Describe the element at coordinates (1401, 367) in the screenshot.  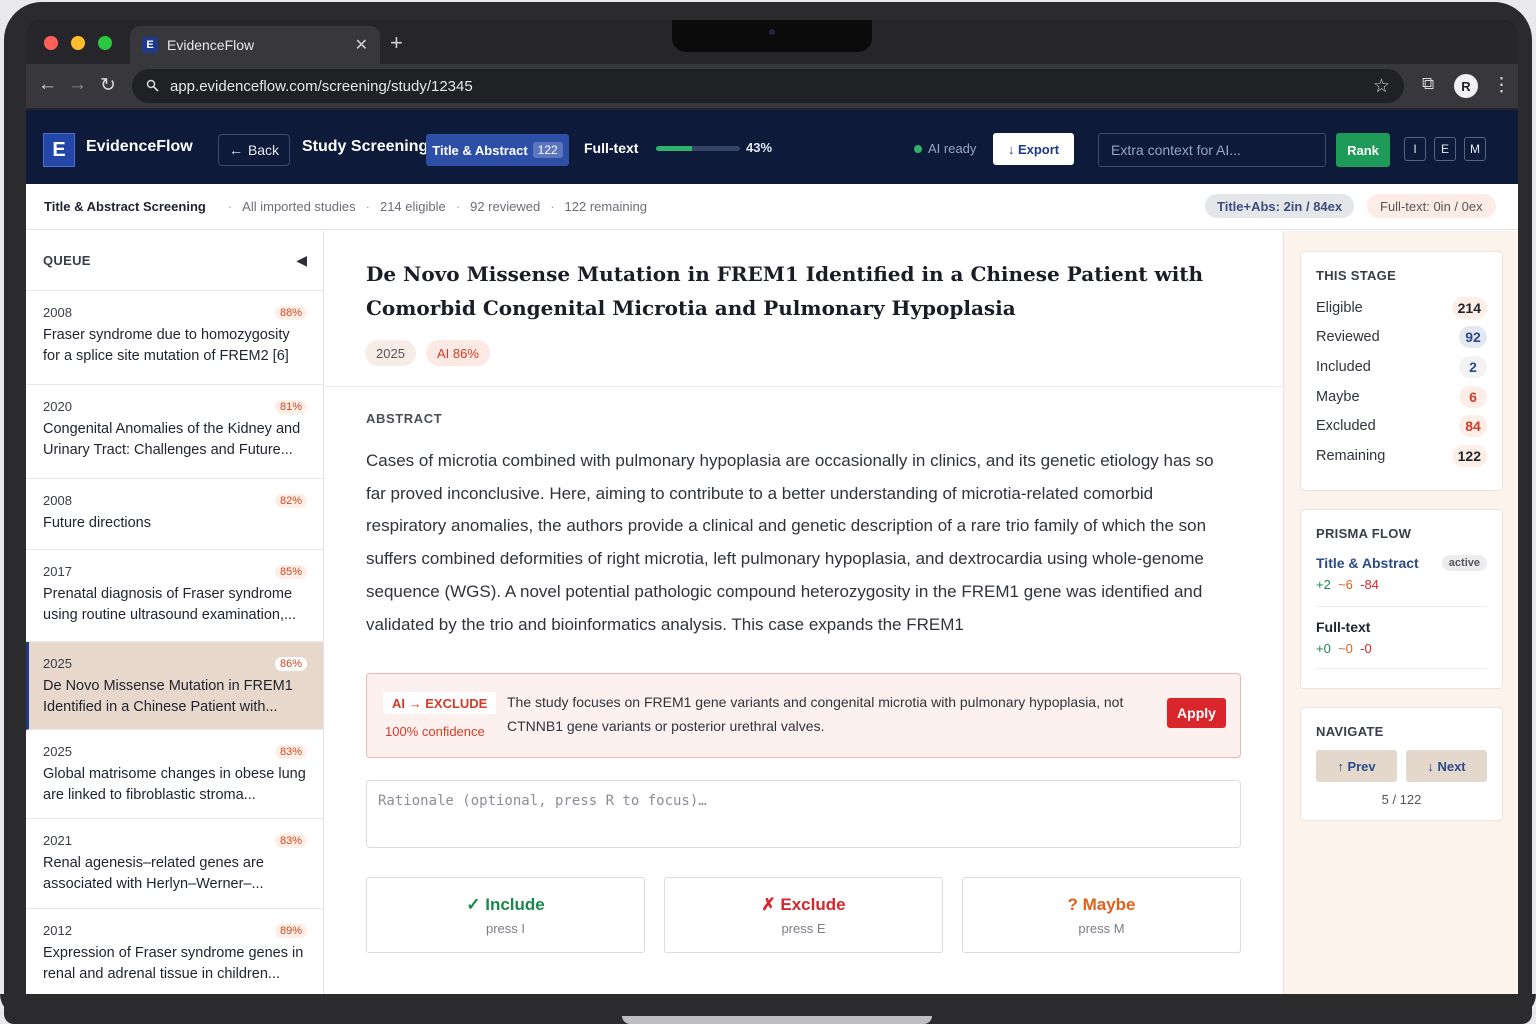
I see `stat-included: Included 2` at that location.